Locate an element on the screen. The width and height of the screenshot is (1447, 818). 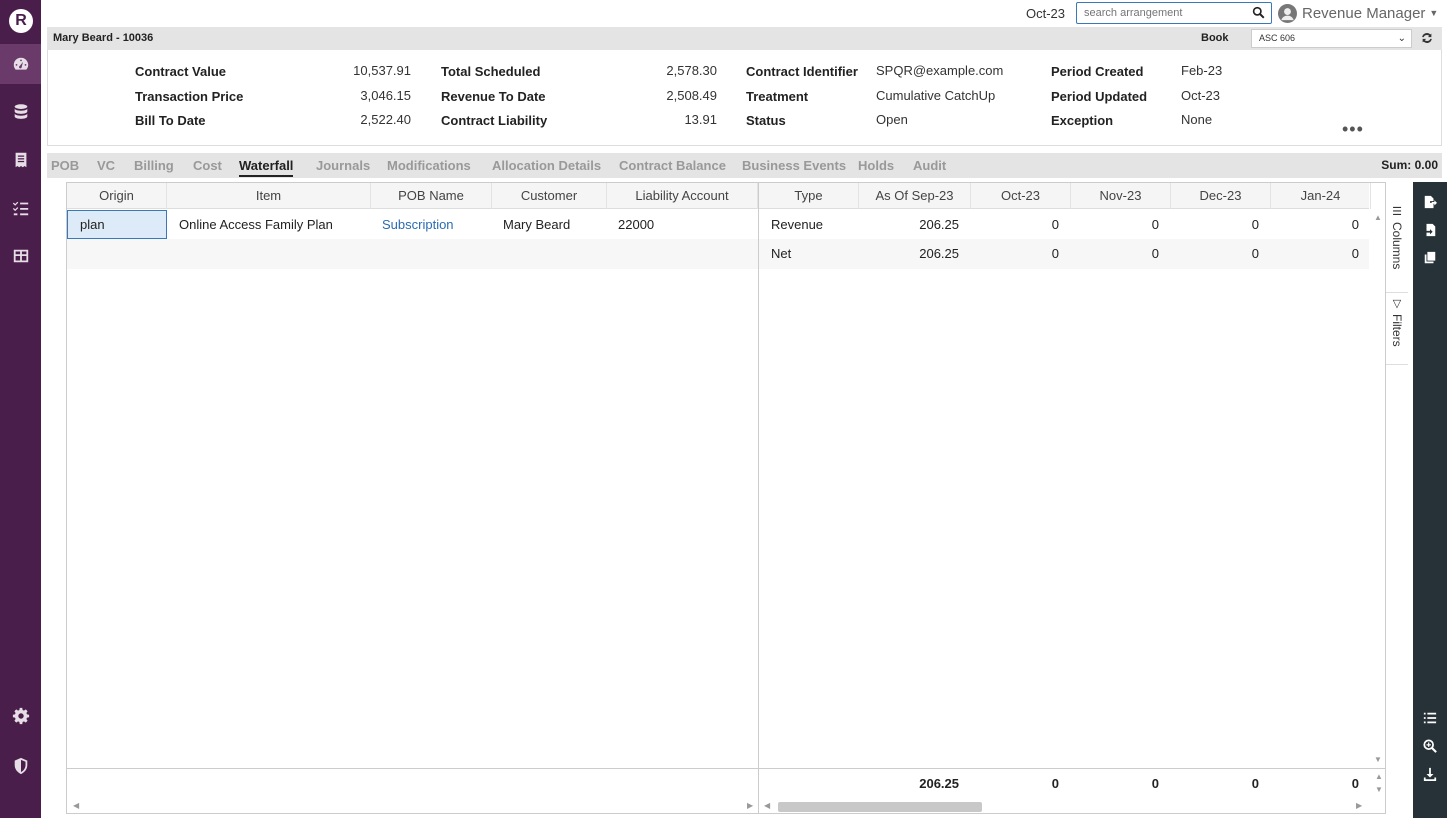
revenue-jan-cell: 0 is located at coordinates (1315, 225).